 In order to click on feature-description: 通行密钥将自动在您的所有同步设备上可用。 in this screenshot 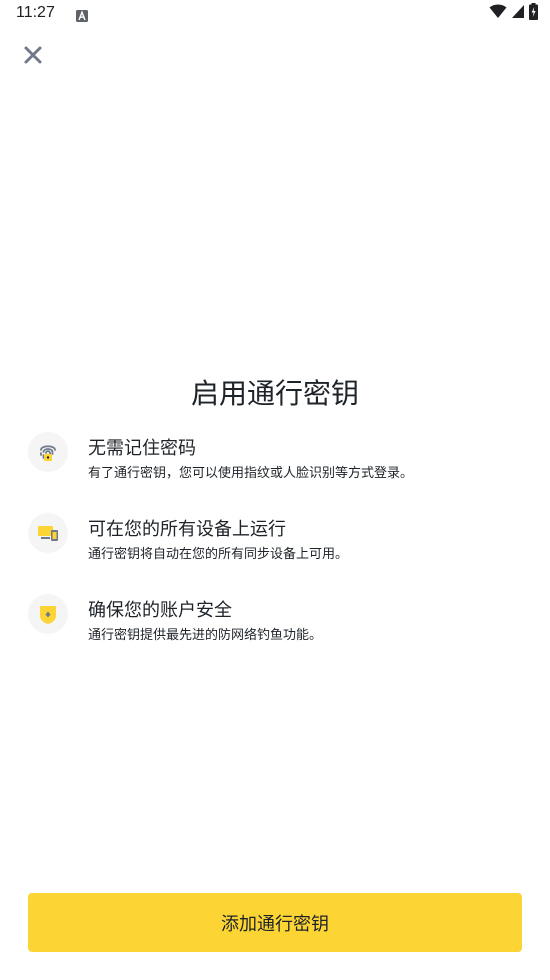, I will do `click(218, 554)`.